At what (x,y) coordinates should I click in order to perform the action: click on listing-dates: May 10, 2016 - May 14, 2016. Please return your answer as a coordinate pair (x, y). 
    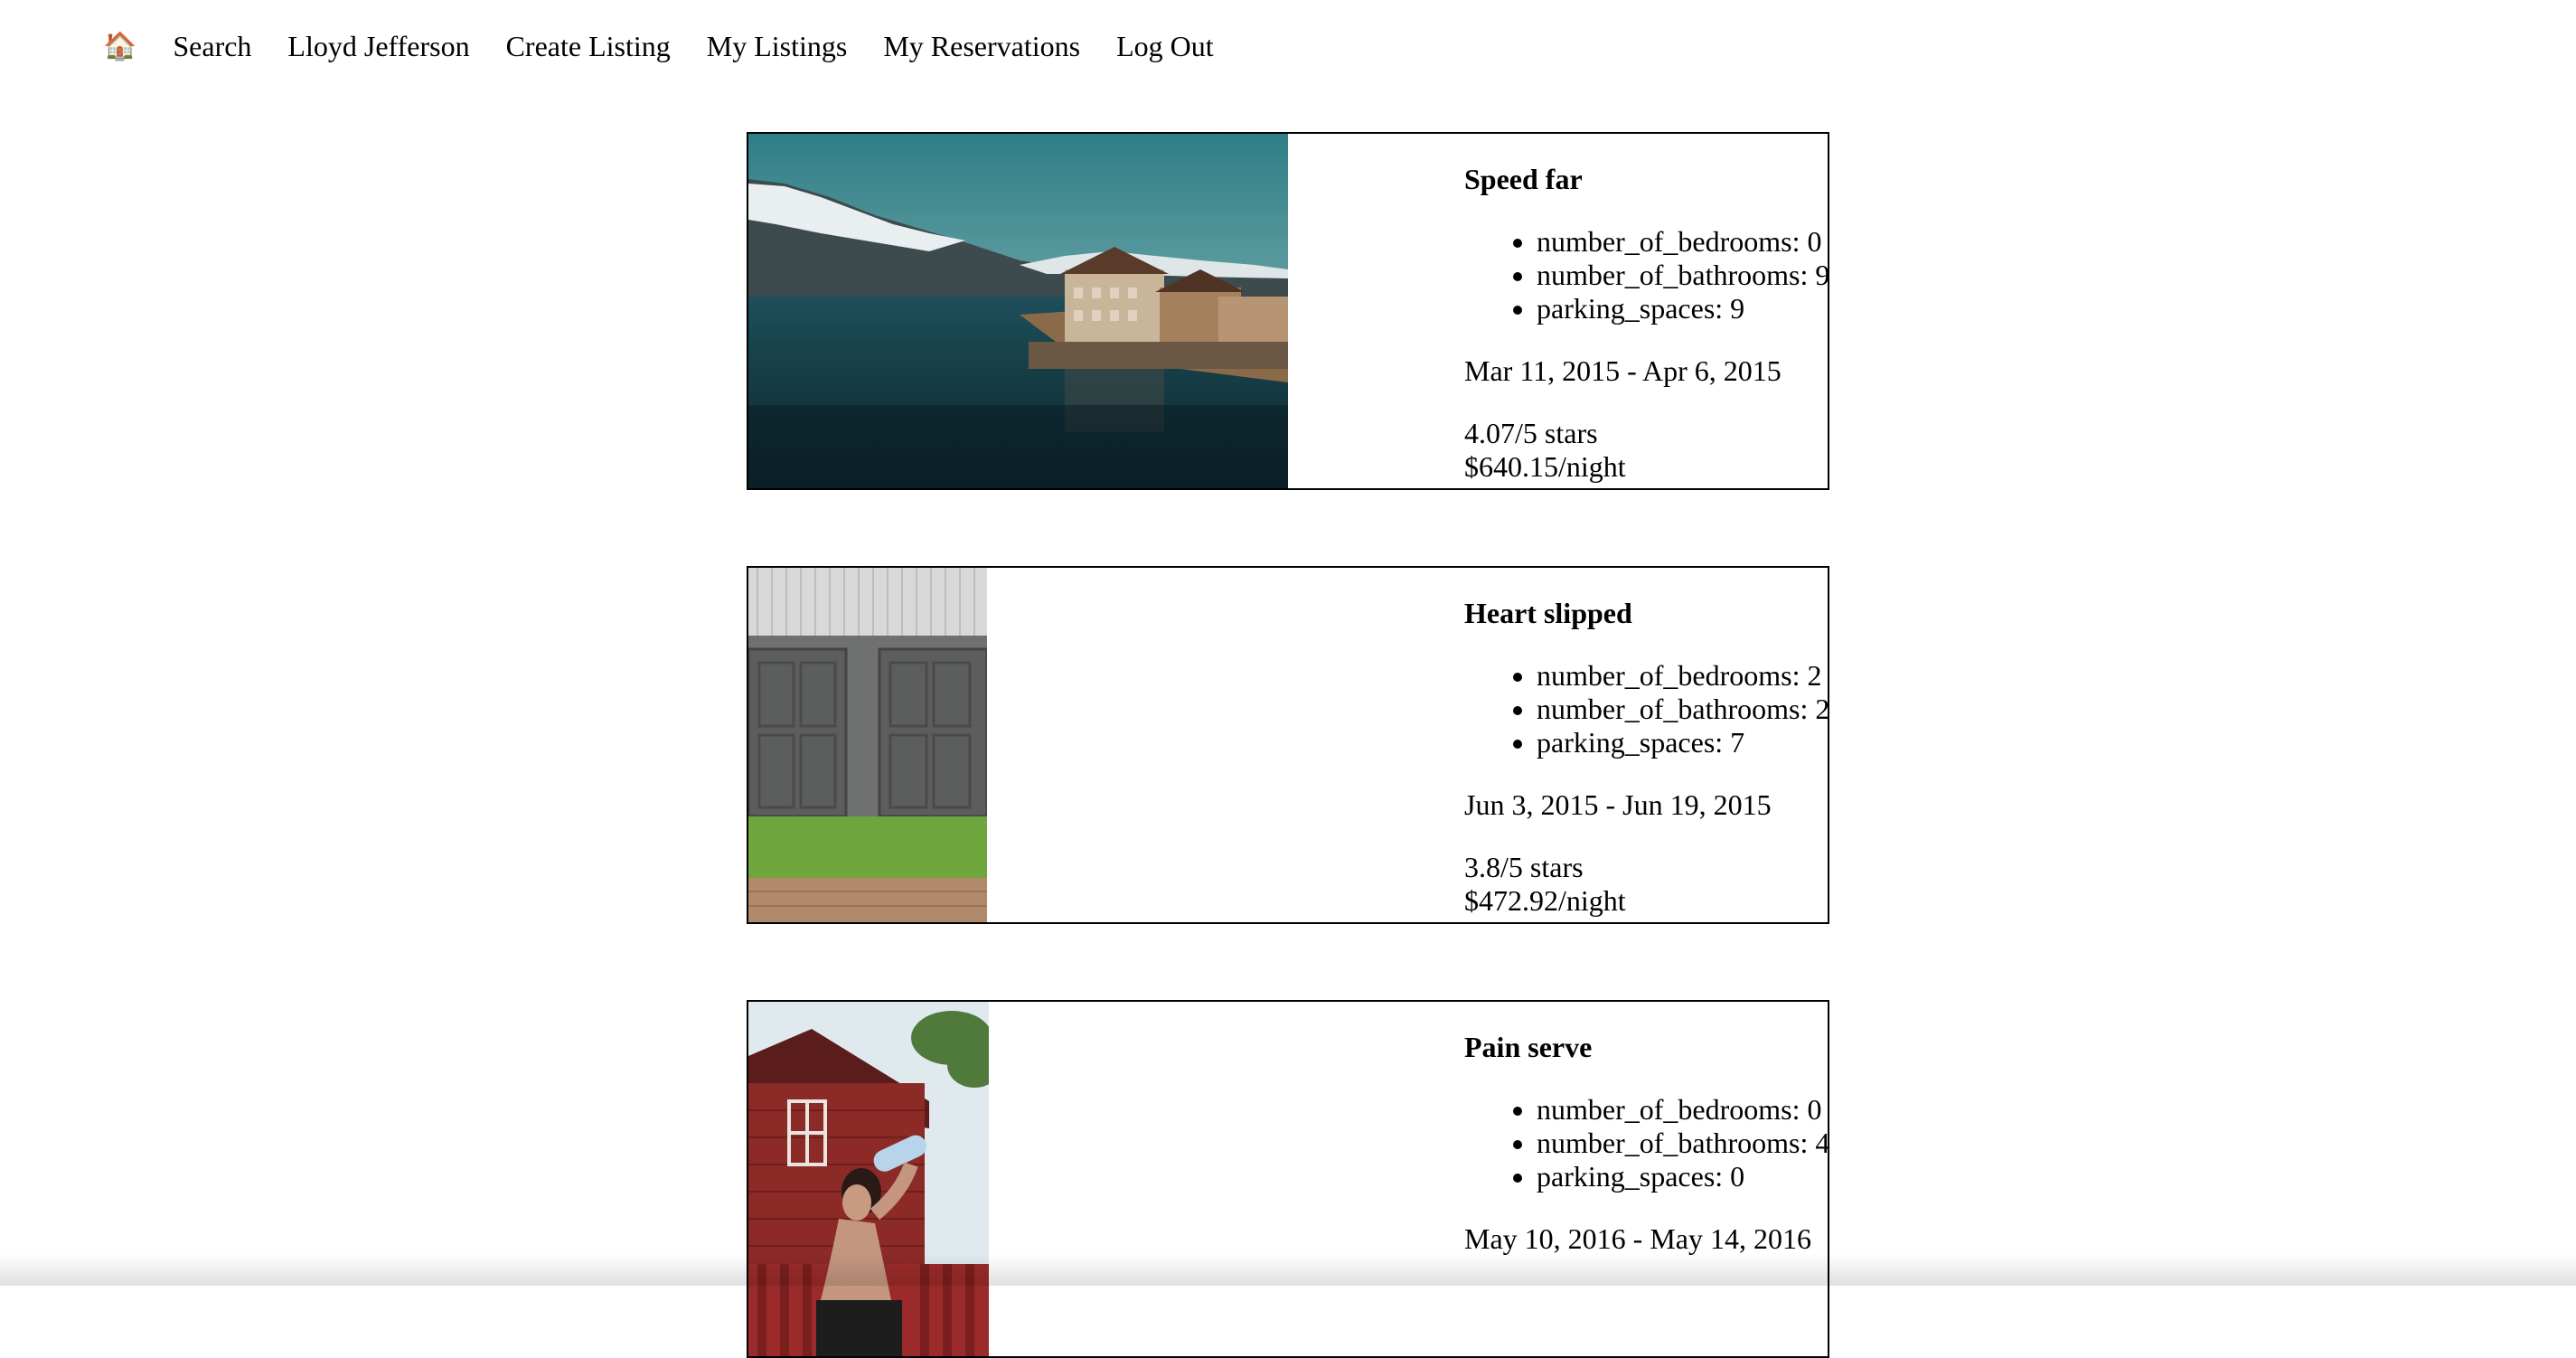
    Looking at the image, I should click on (1646, 1239).